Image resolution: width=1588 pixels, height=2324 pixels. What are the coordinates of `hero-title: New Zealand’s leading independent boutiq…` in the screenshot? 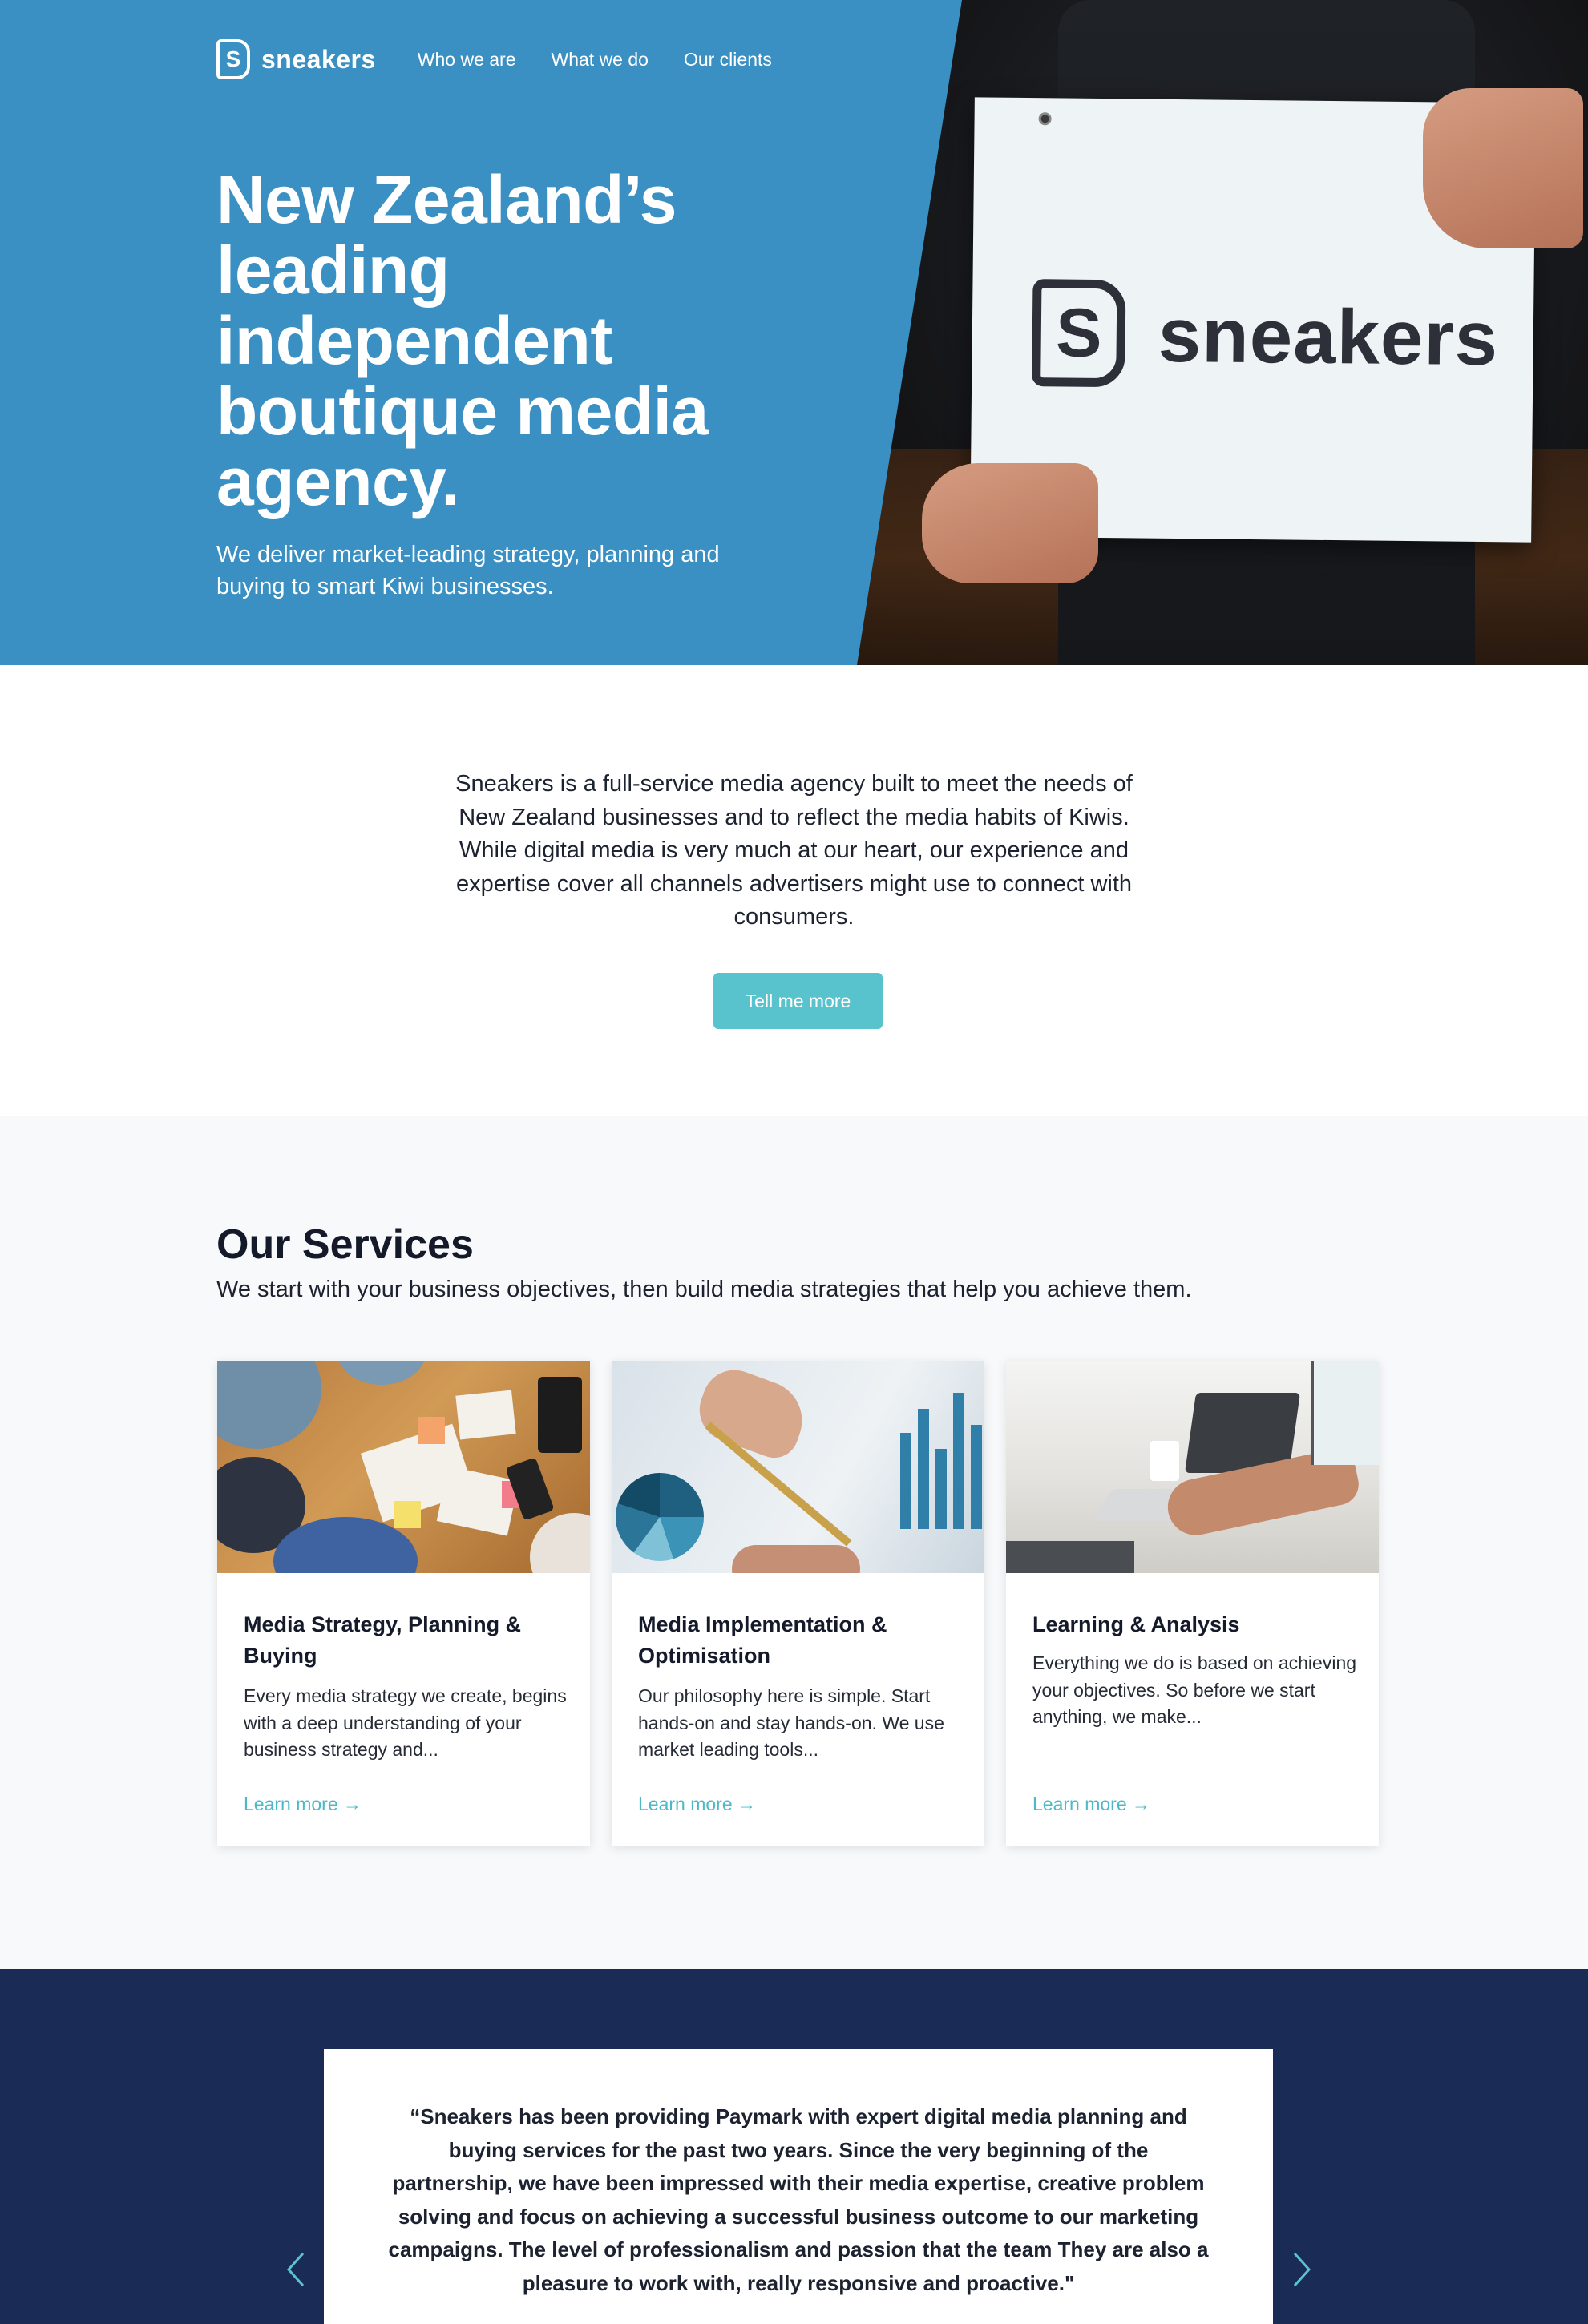 It's located at (462, 340).